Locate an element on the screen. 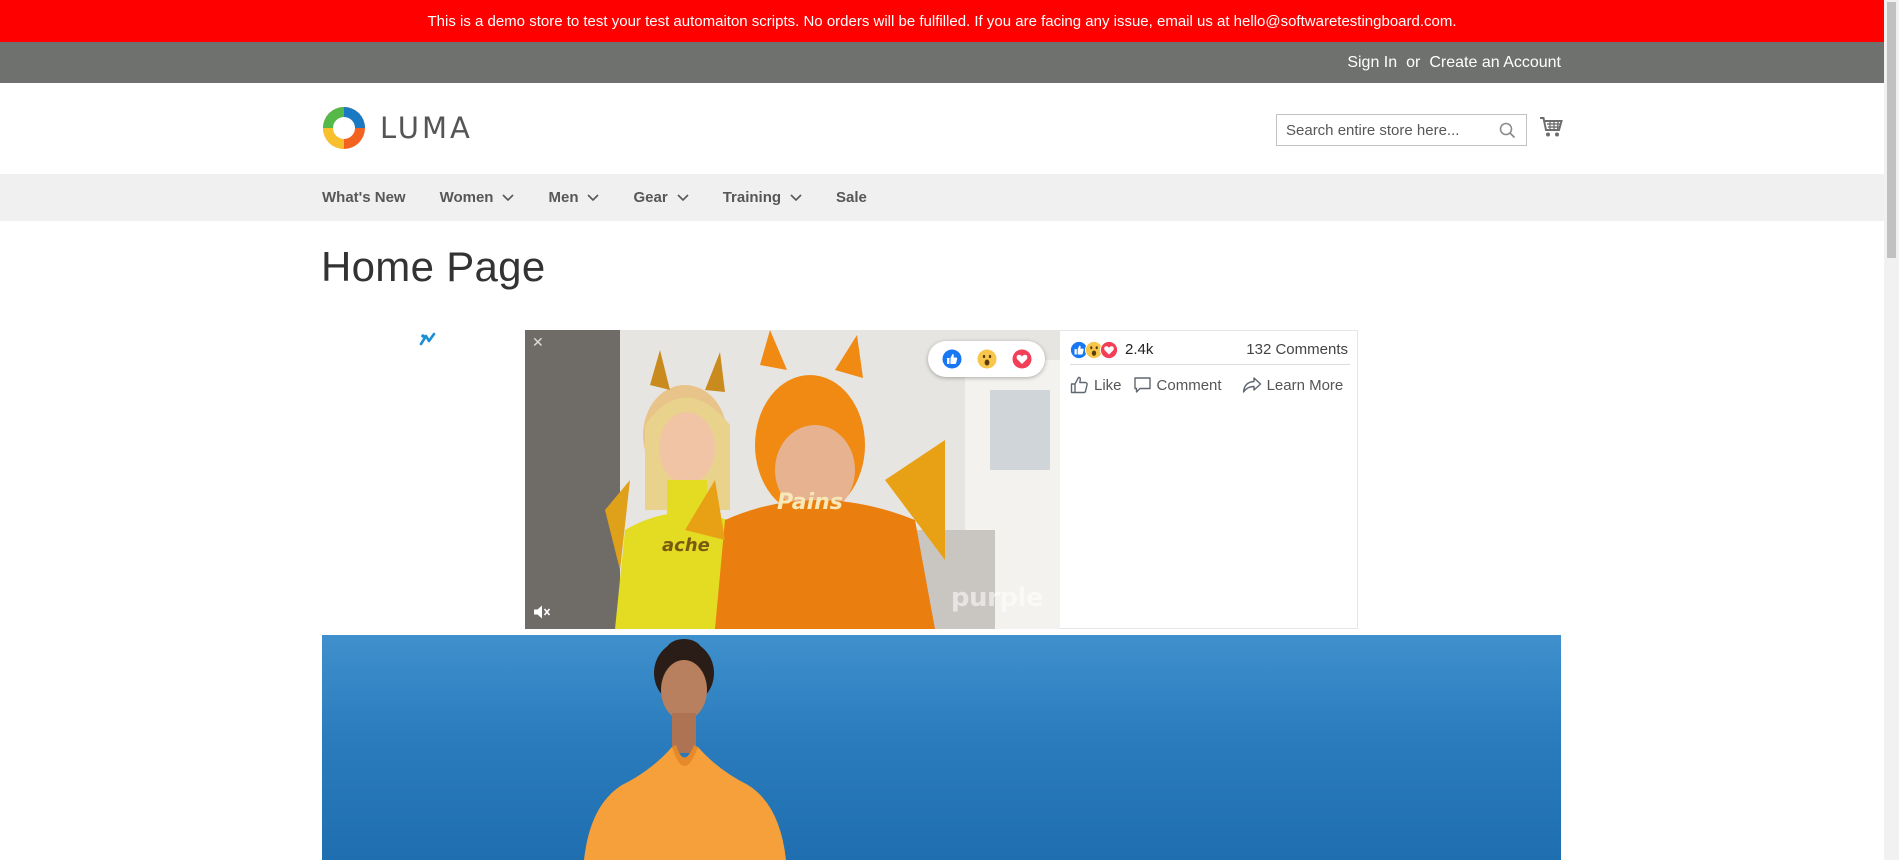 The width and height of the screenshot is (1899, 860). page-title: Home Page is located at coordinates (433, 266).